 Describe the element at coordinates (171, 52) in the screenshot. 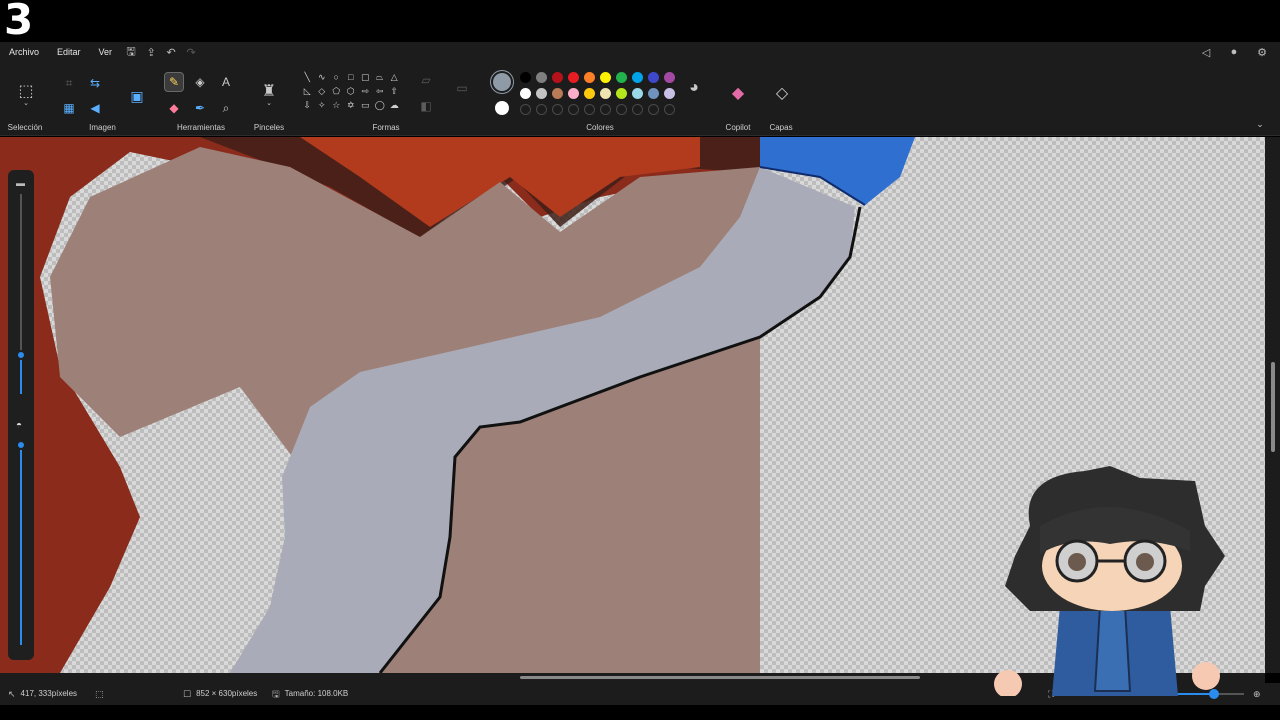

I see `undo-icon: ↶` at that location.